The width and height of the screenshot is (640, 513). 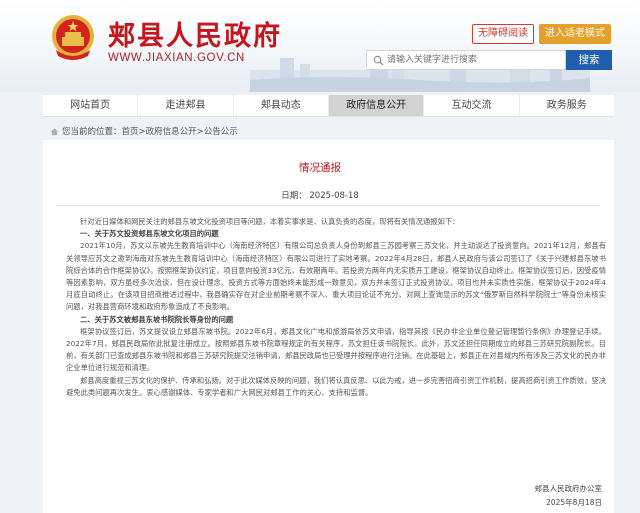 What do you see at coordinates (328, 205) in the screenshot?
I see `title-divider` at bounding box center [328, 205].